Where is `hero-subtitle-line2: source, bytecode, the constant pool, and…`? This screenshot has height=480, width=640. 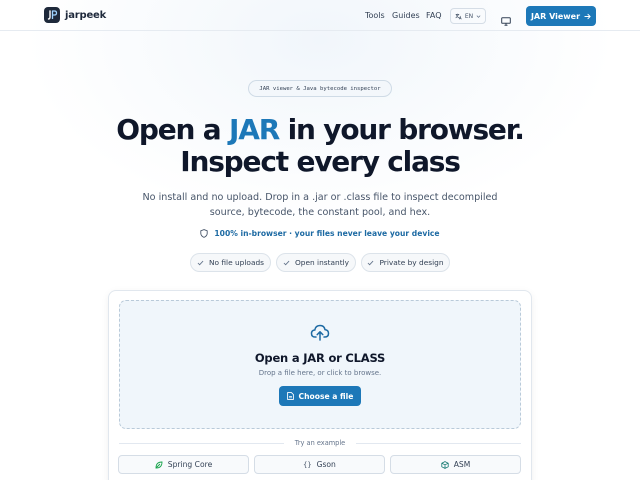 hero-subtitle-line2: source, bytecode, the constant pool, and… is located at coordinates (320, 212).